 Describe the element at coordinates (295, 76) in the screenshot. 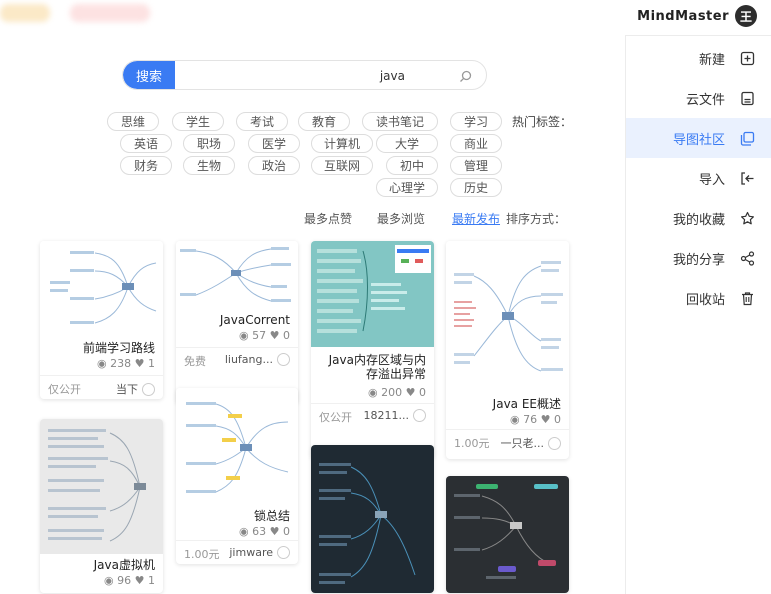

I see `search-input` at that location.